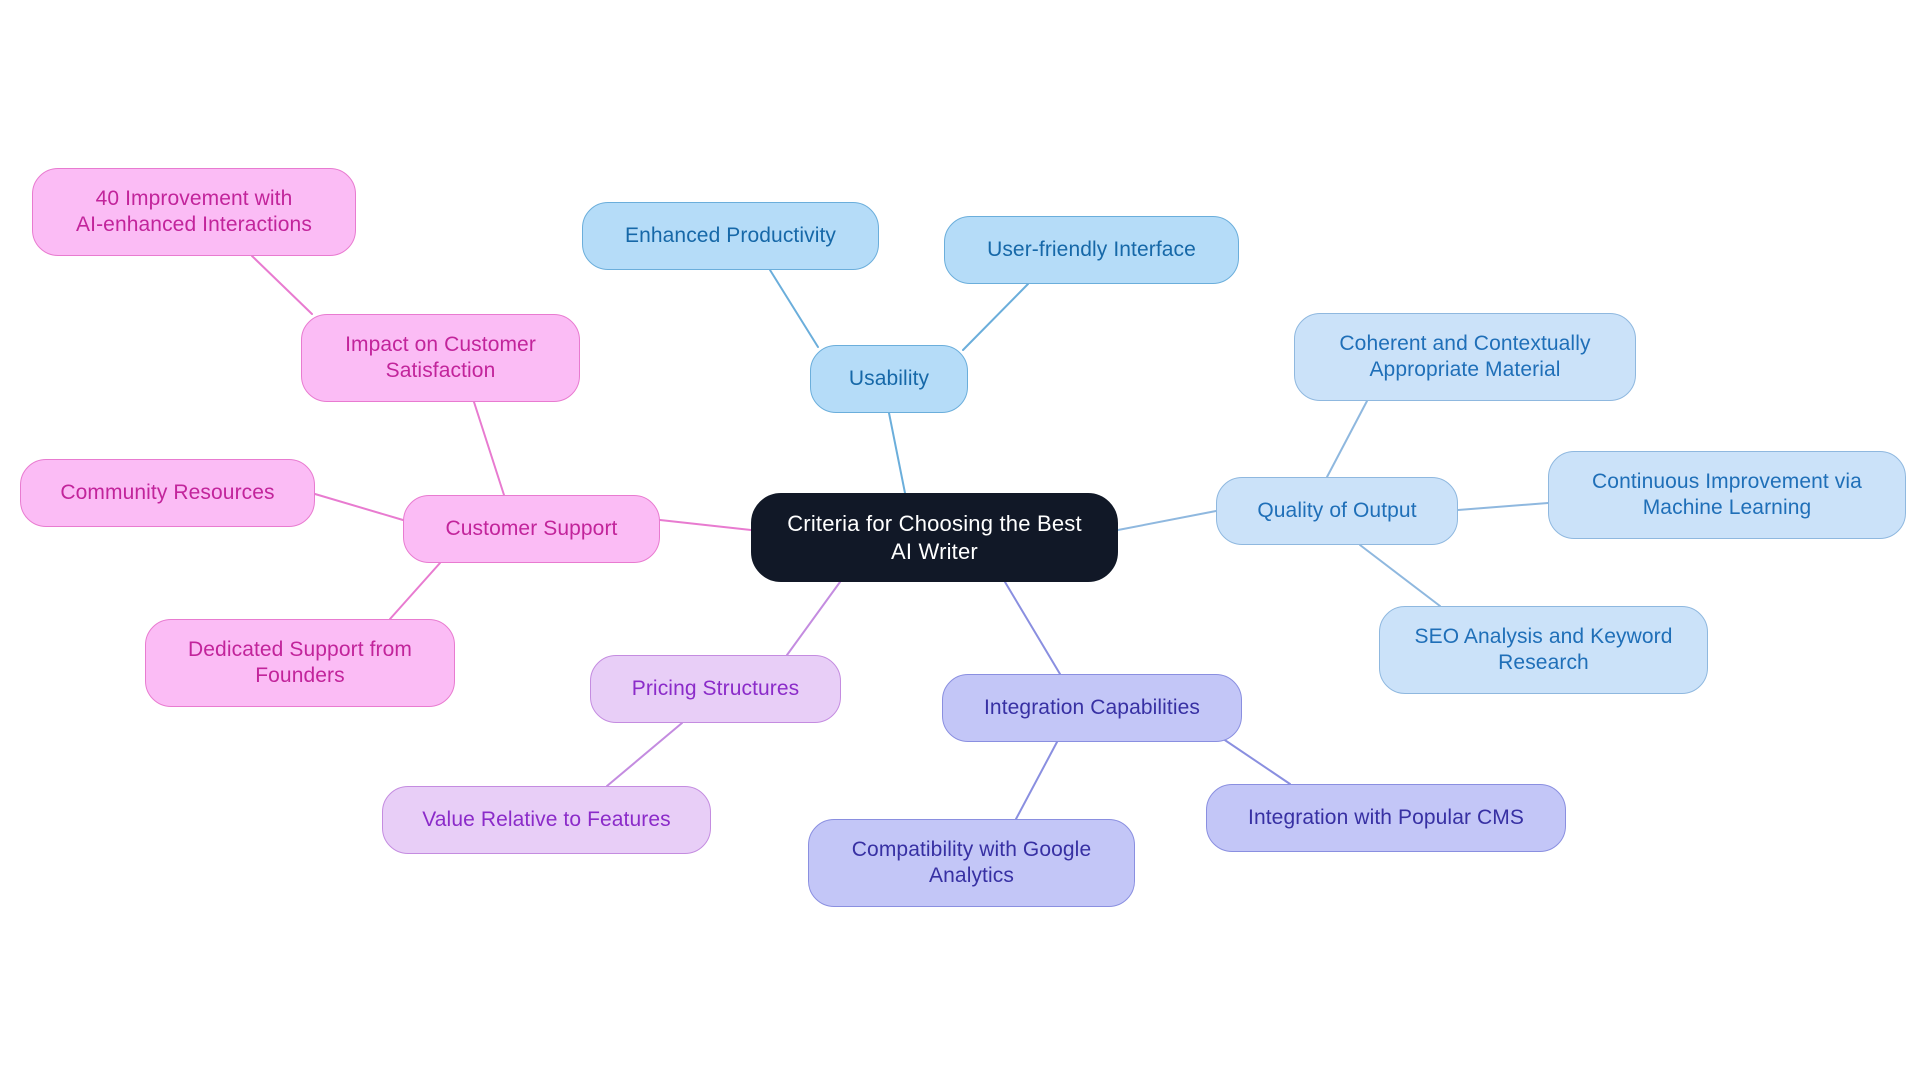 Image resolution: width=1920 pixels, height=1083 pixels. I want to click on mindmap-node-impact-customer-satisfaction: Impact on Customer Satisfaction, so click(440, 358).